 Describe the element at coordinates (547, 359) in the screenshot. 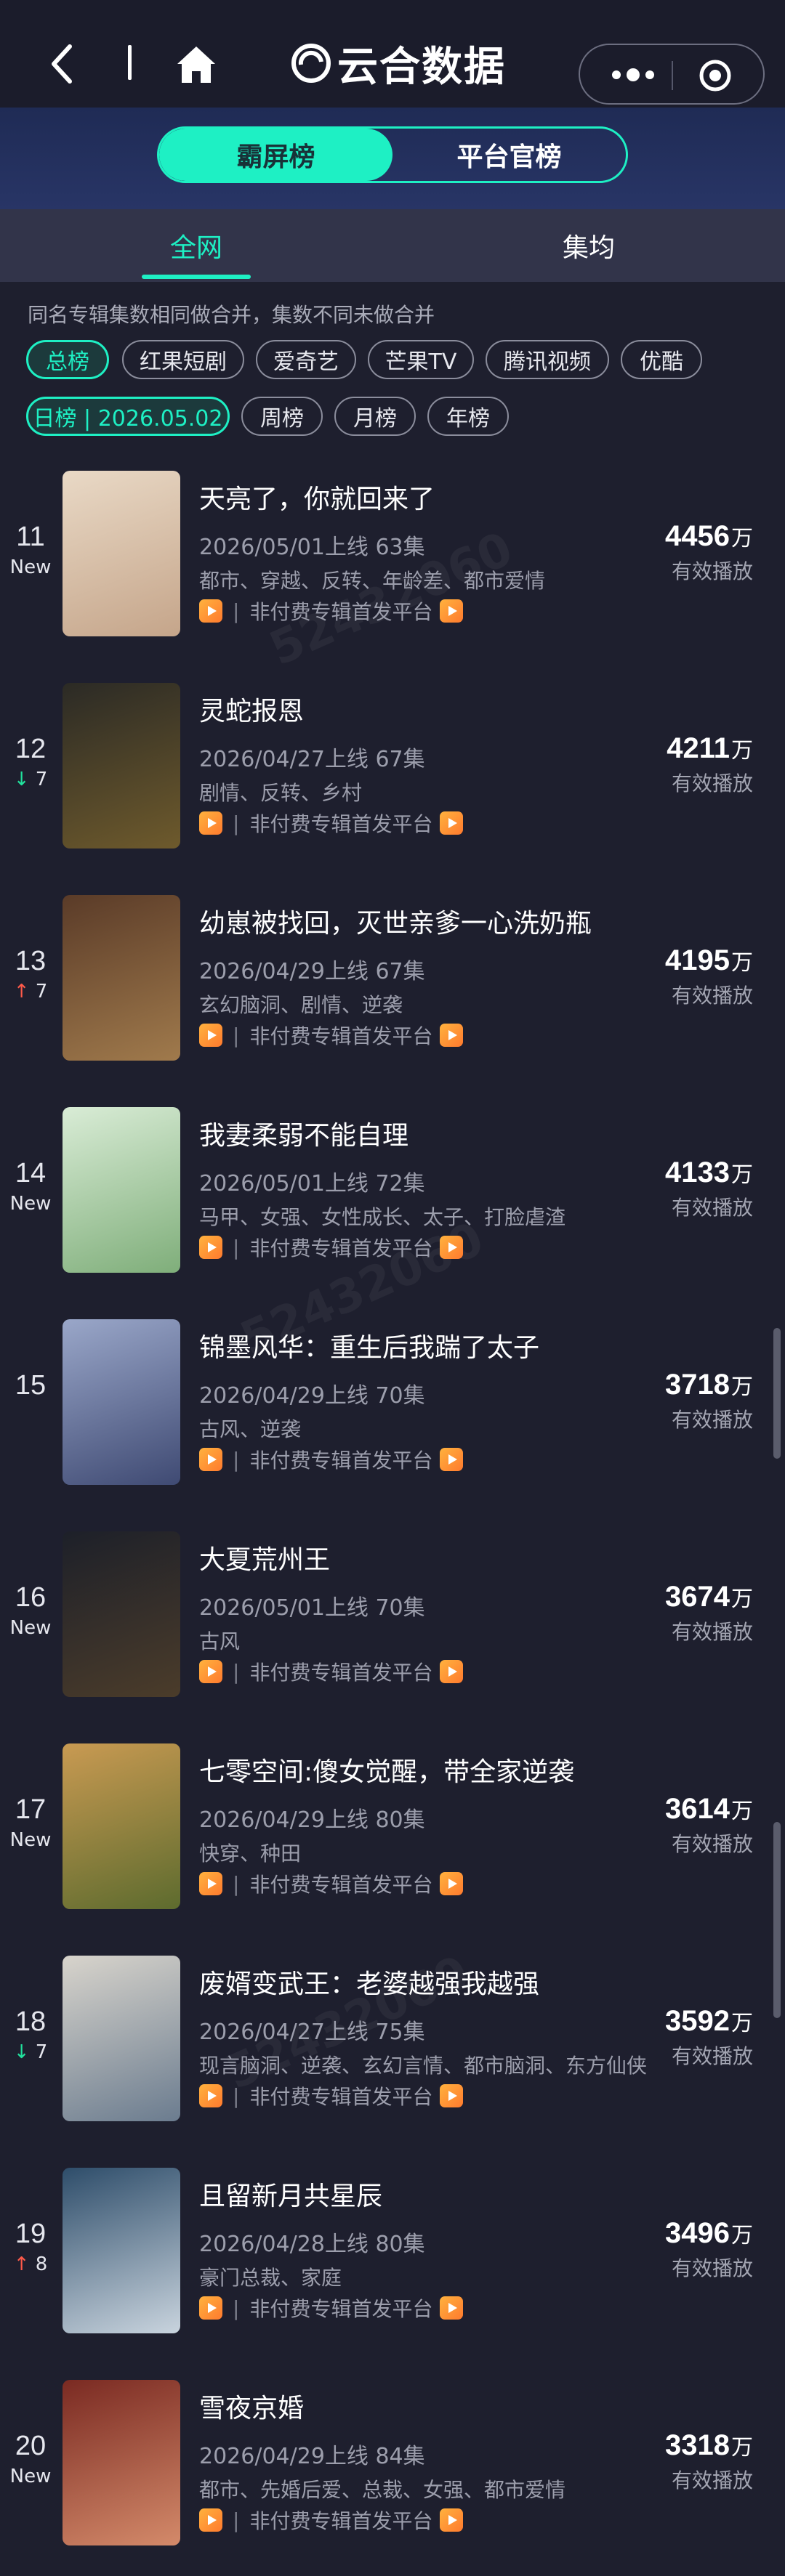

I see `filter-tencent: 腾讯视频` at that location.